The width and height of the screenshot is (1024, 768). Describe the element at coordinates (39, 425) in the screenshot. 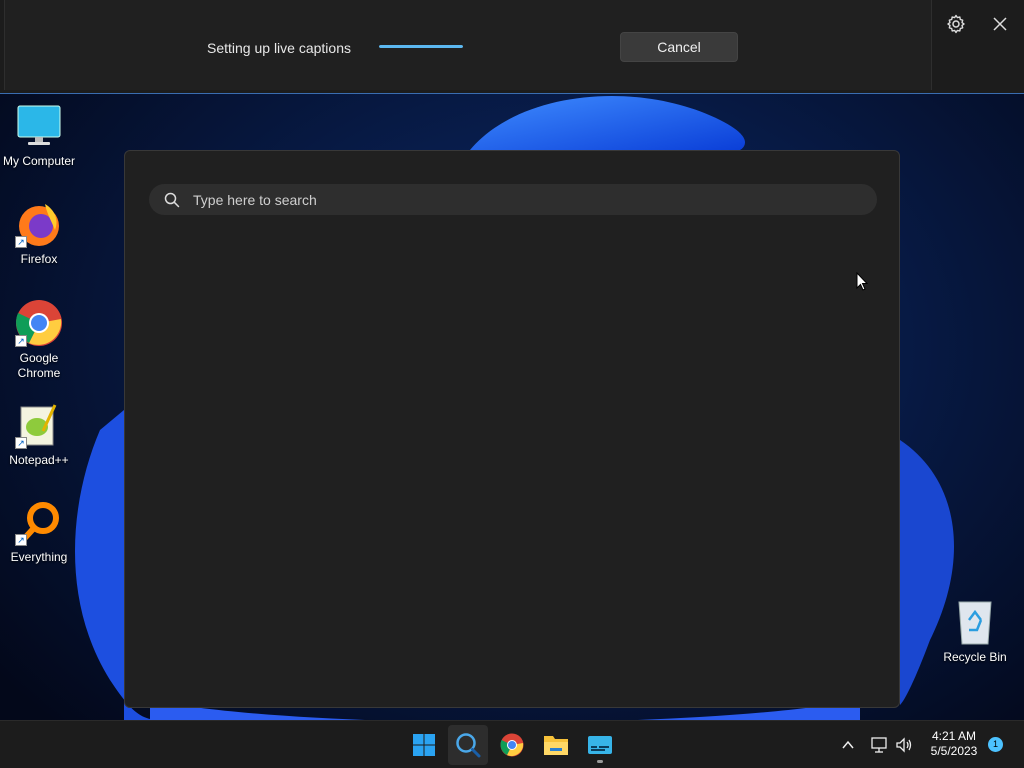

I see `notepad-plus-plus-icon: ↗` at that location.